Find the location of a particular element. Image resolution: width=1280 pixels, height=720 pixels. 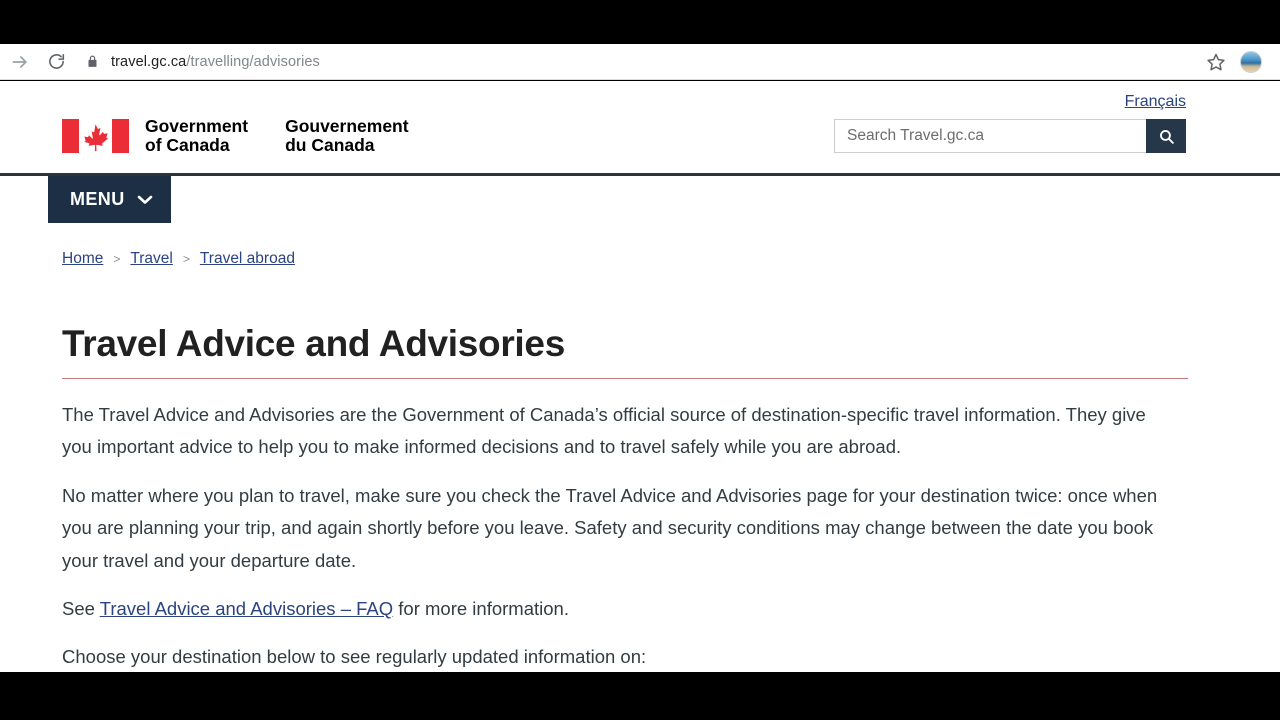

address-bar: travel.gc.ca/travelling/advisories is located at coordinates (646, 62).